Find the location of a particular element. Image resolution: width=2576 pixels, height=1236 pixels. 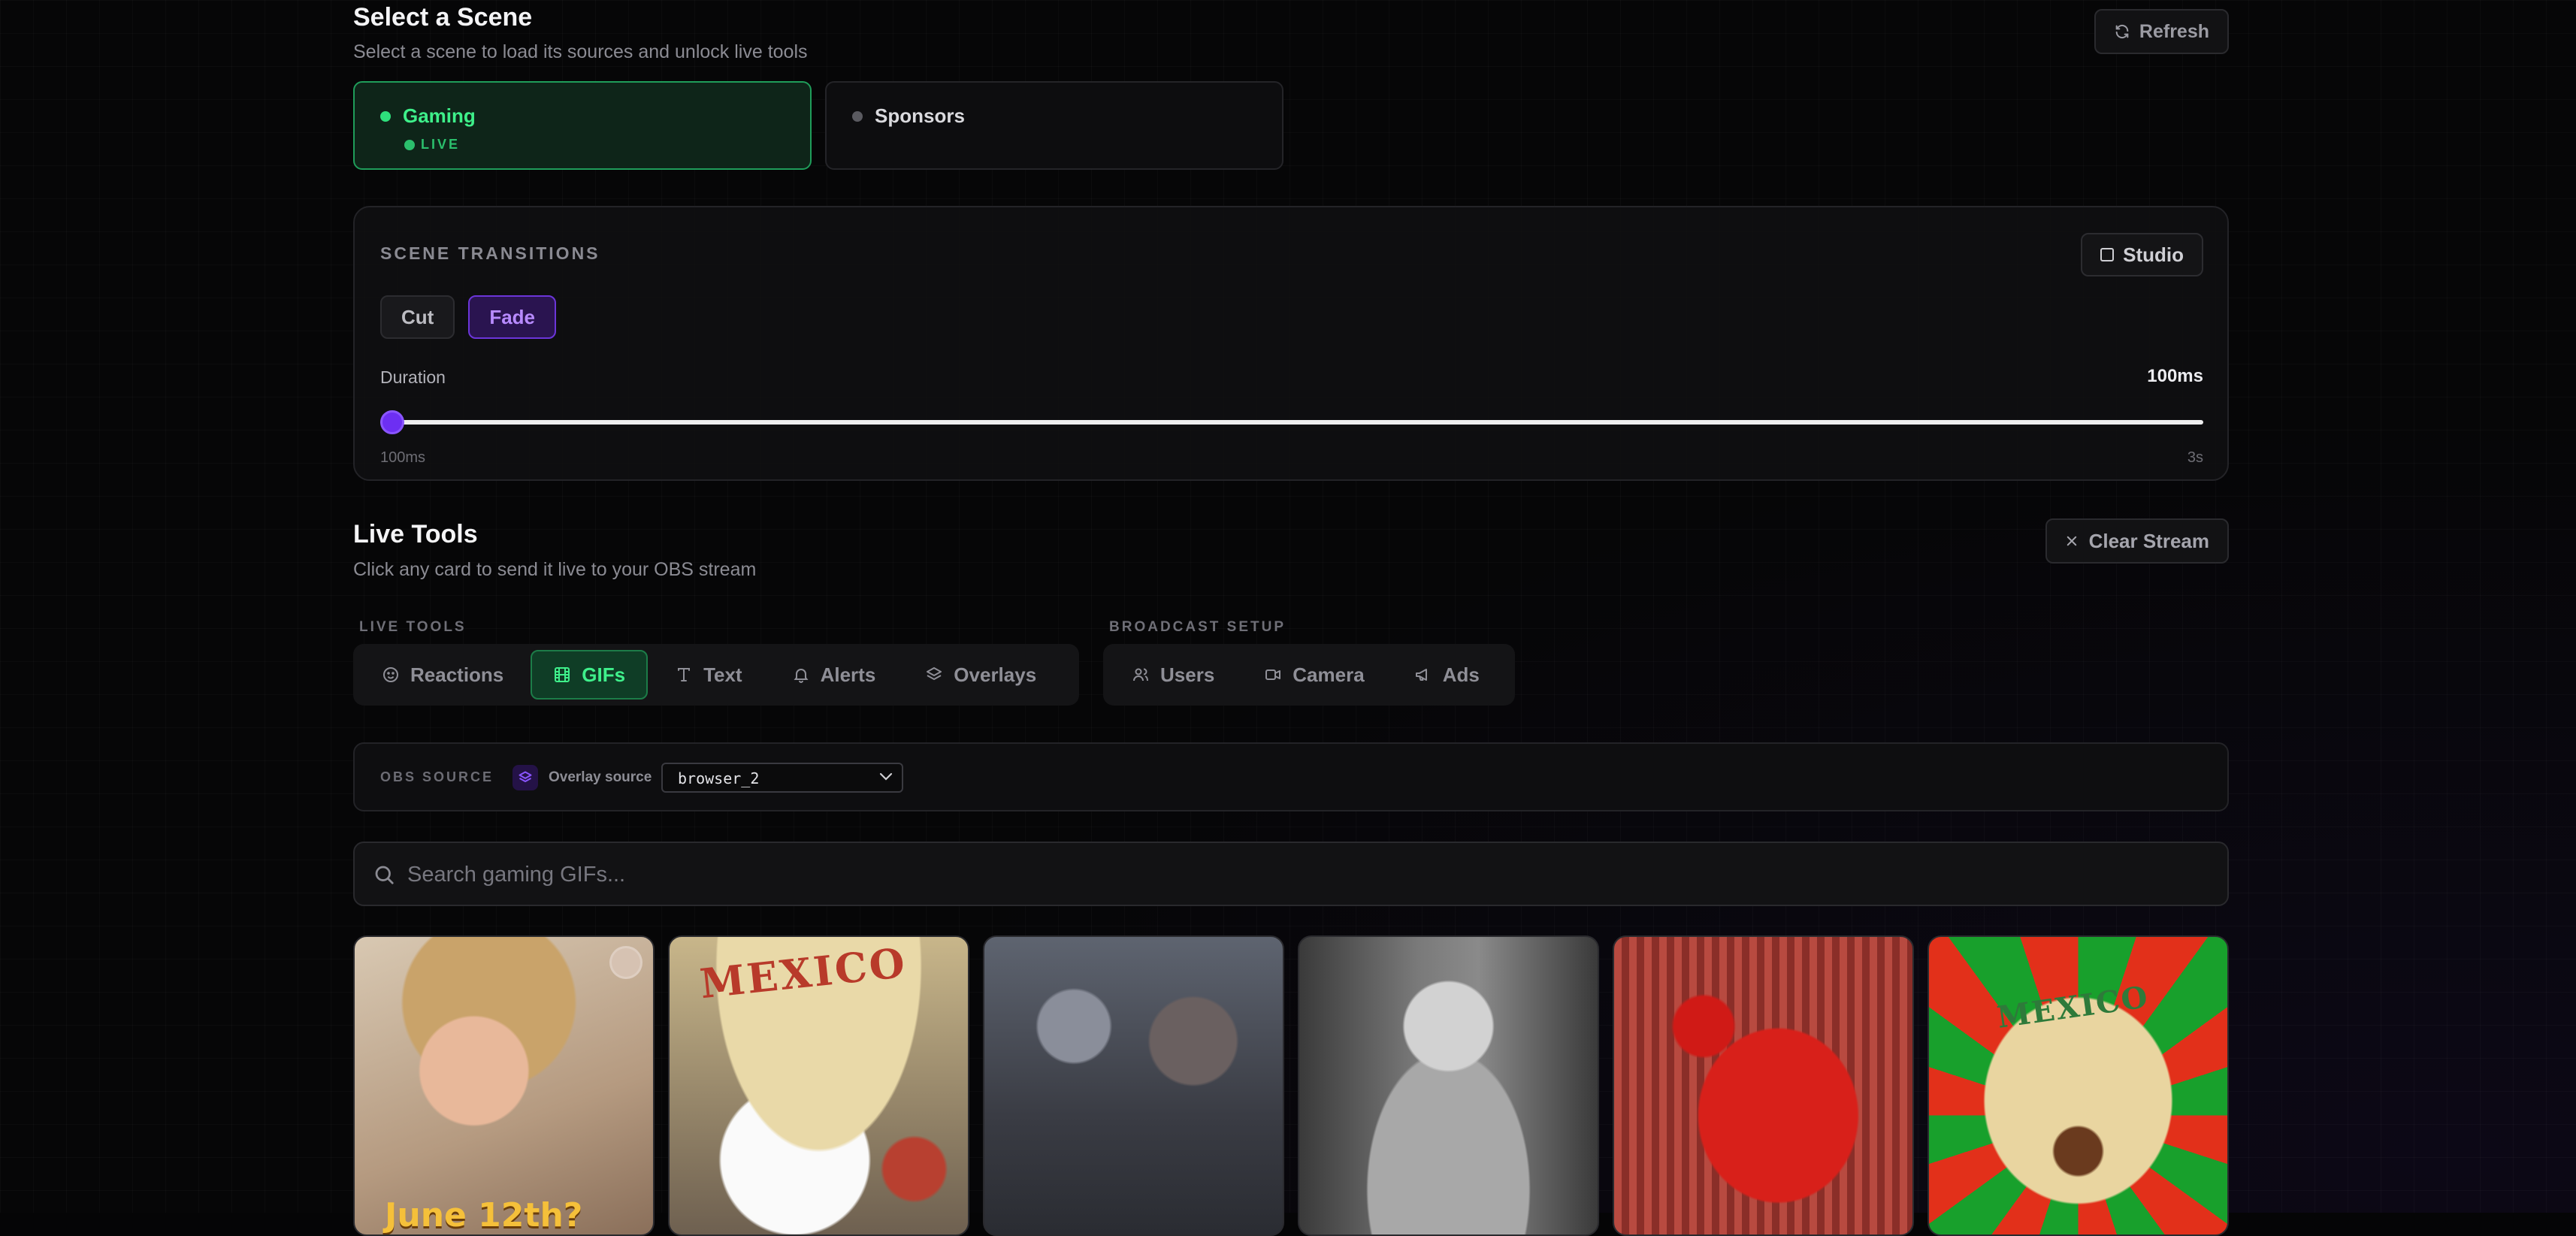

search-icon is located at coordinates (385, 875).